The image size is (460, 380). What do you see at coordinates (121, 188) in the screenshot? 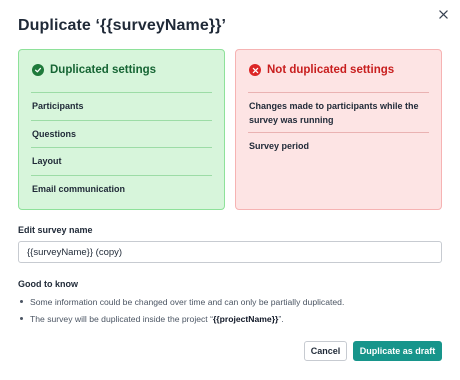
I see `list-item: Email communication` at bounding box center [121, 188].